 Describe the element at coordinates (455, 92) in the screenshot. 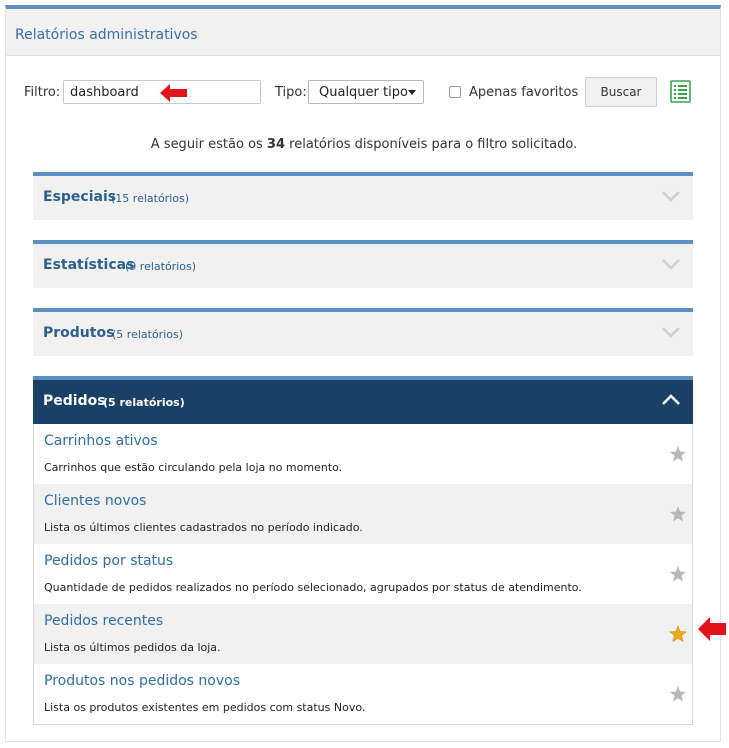

I see `favorites-checkbox` at that location.